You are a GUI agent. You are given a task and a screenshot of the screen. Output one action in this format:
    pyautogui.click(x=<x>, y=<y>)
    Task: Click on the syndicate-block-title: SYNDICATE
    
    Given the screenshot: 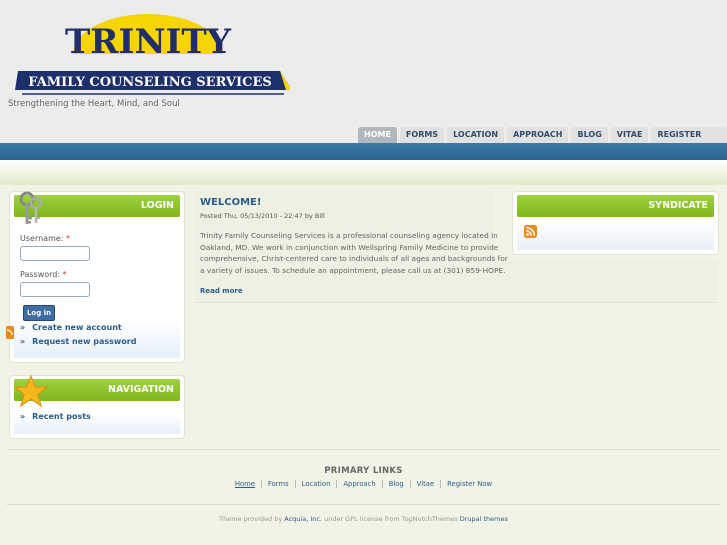 What is the action you would take?
    pyautogui.click(x=615, y=206)
    